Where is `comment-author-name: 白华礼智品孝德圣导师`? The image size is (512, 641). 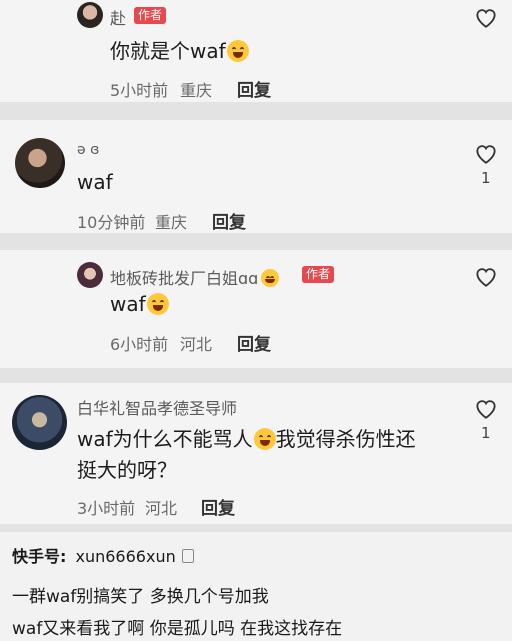 comment-author-name: 白华礼智品孝德圣导师 is located at coordinates (157, 407).